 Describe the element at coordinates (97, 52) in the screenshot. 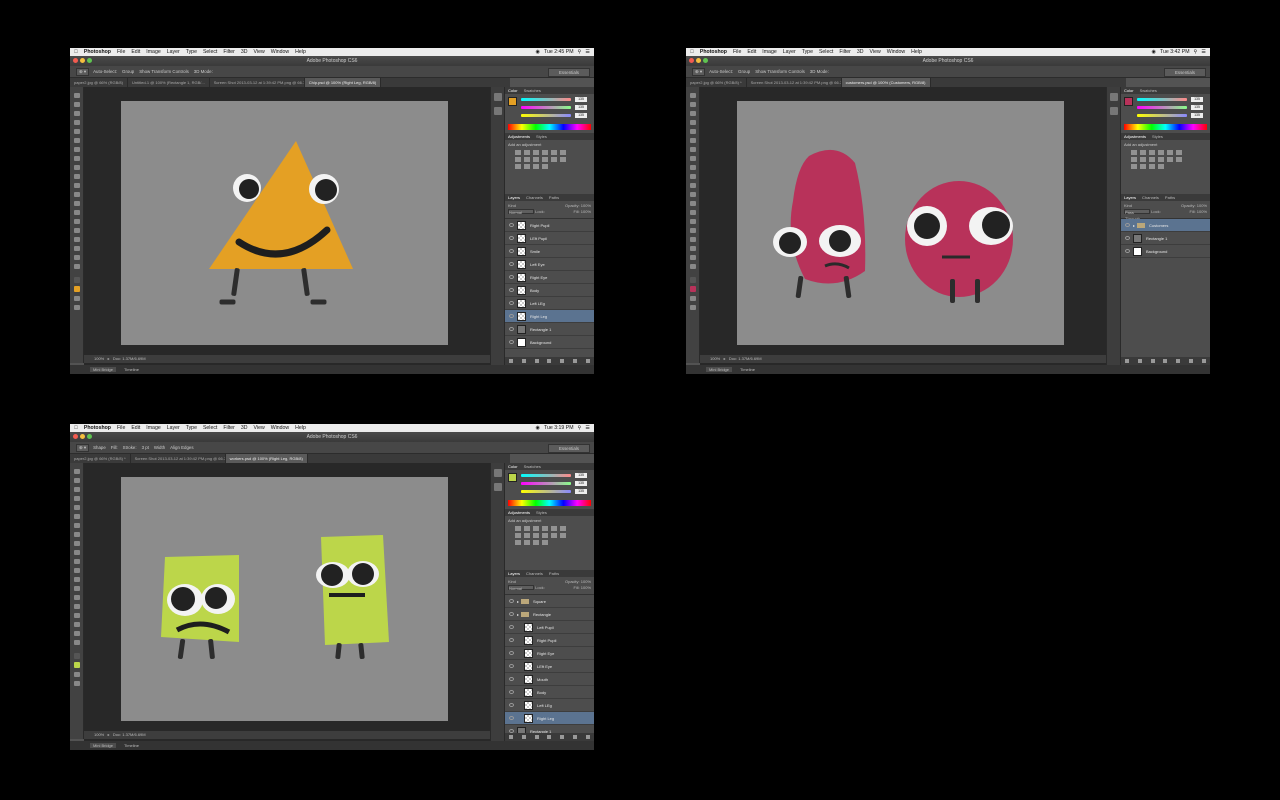

I see `app-menu: Photoshop` at that location.